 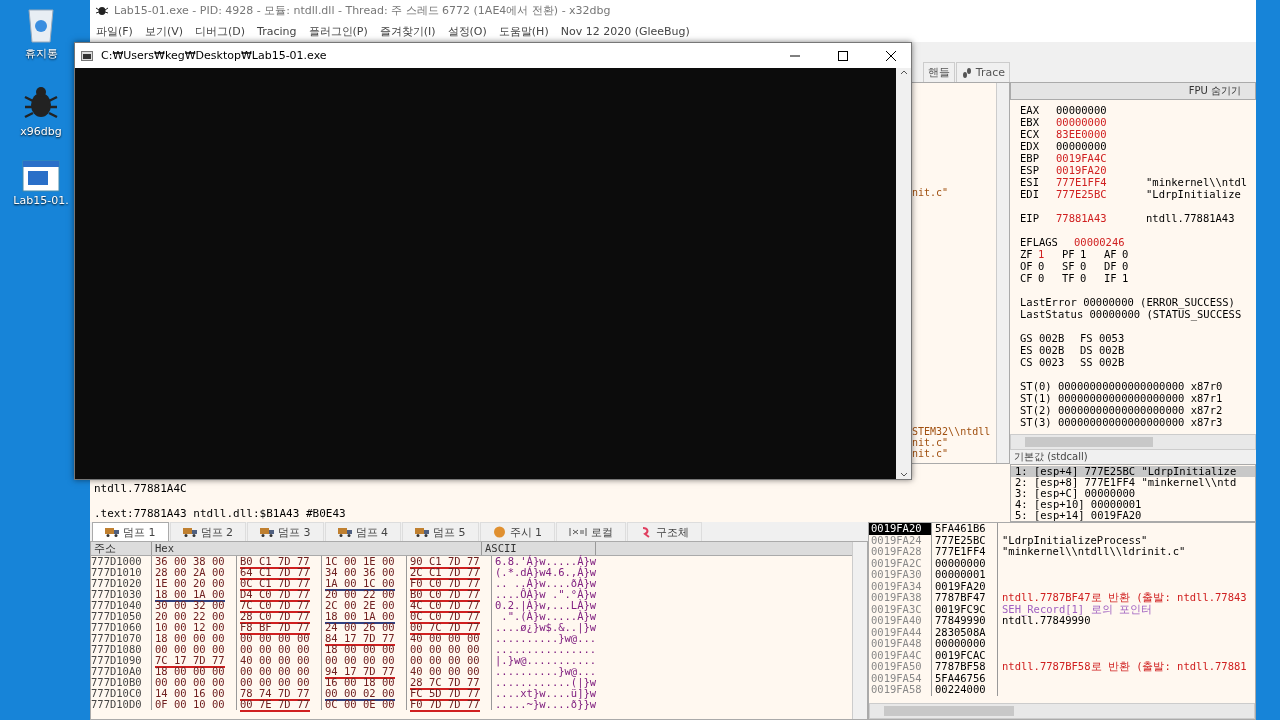 What do you see at coordinates (275, 573) in the screenshot?
I see `hex-bytes: 64 C1 7D 77` at bounding box center [275, 573].